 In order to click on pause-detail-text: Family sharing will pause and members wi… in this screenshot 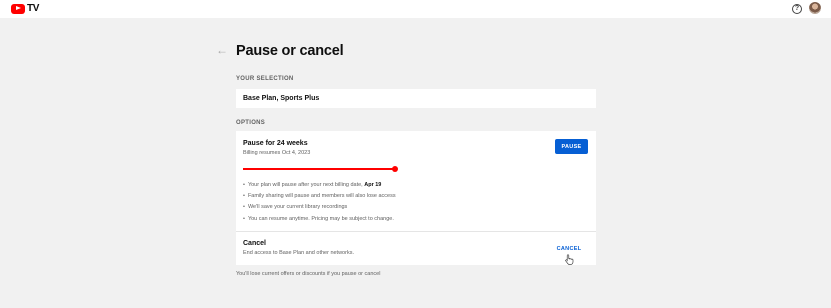, I will do `click(321, 196)`.